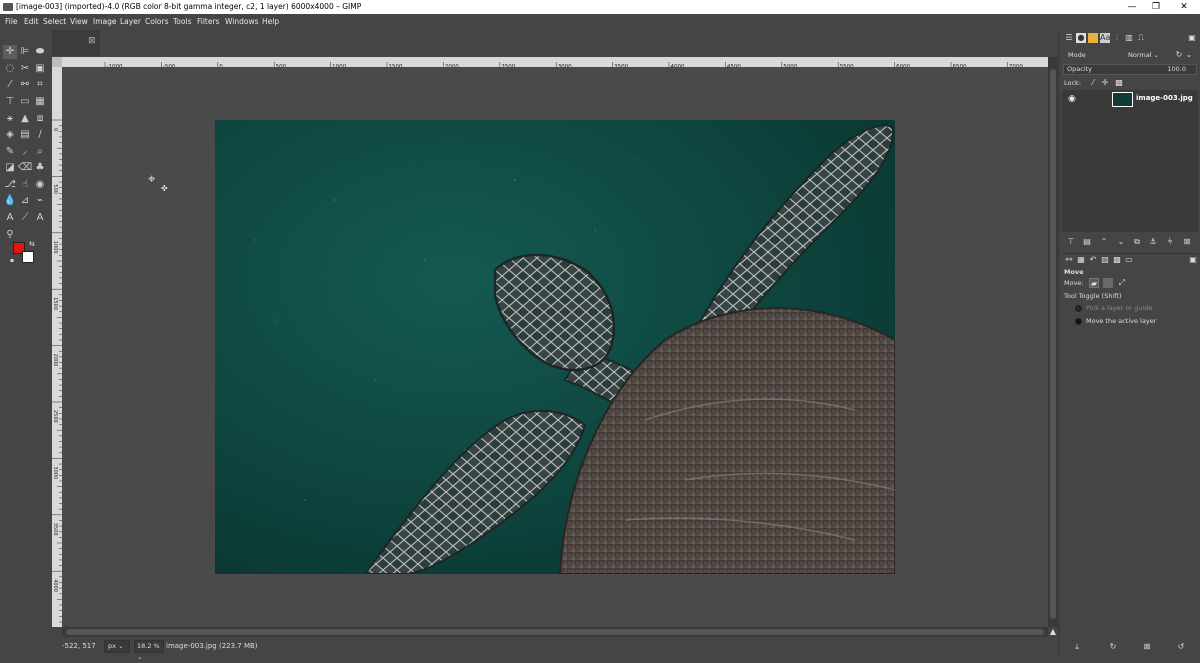 The image size is (1200, 663). I want to click on restore-options-icon: ↻, so click(1113, 647).